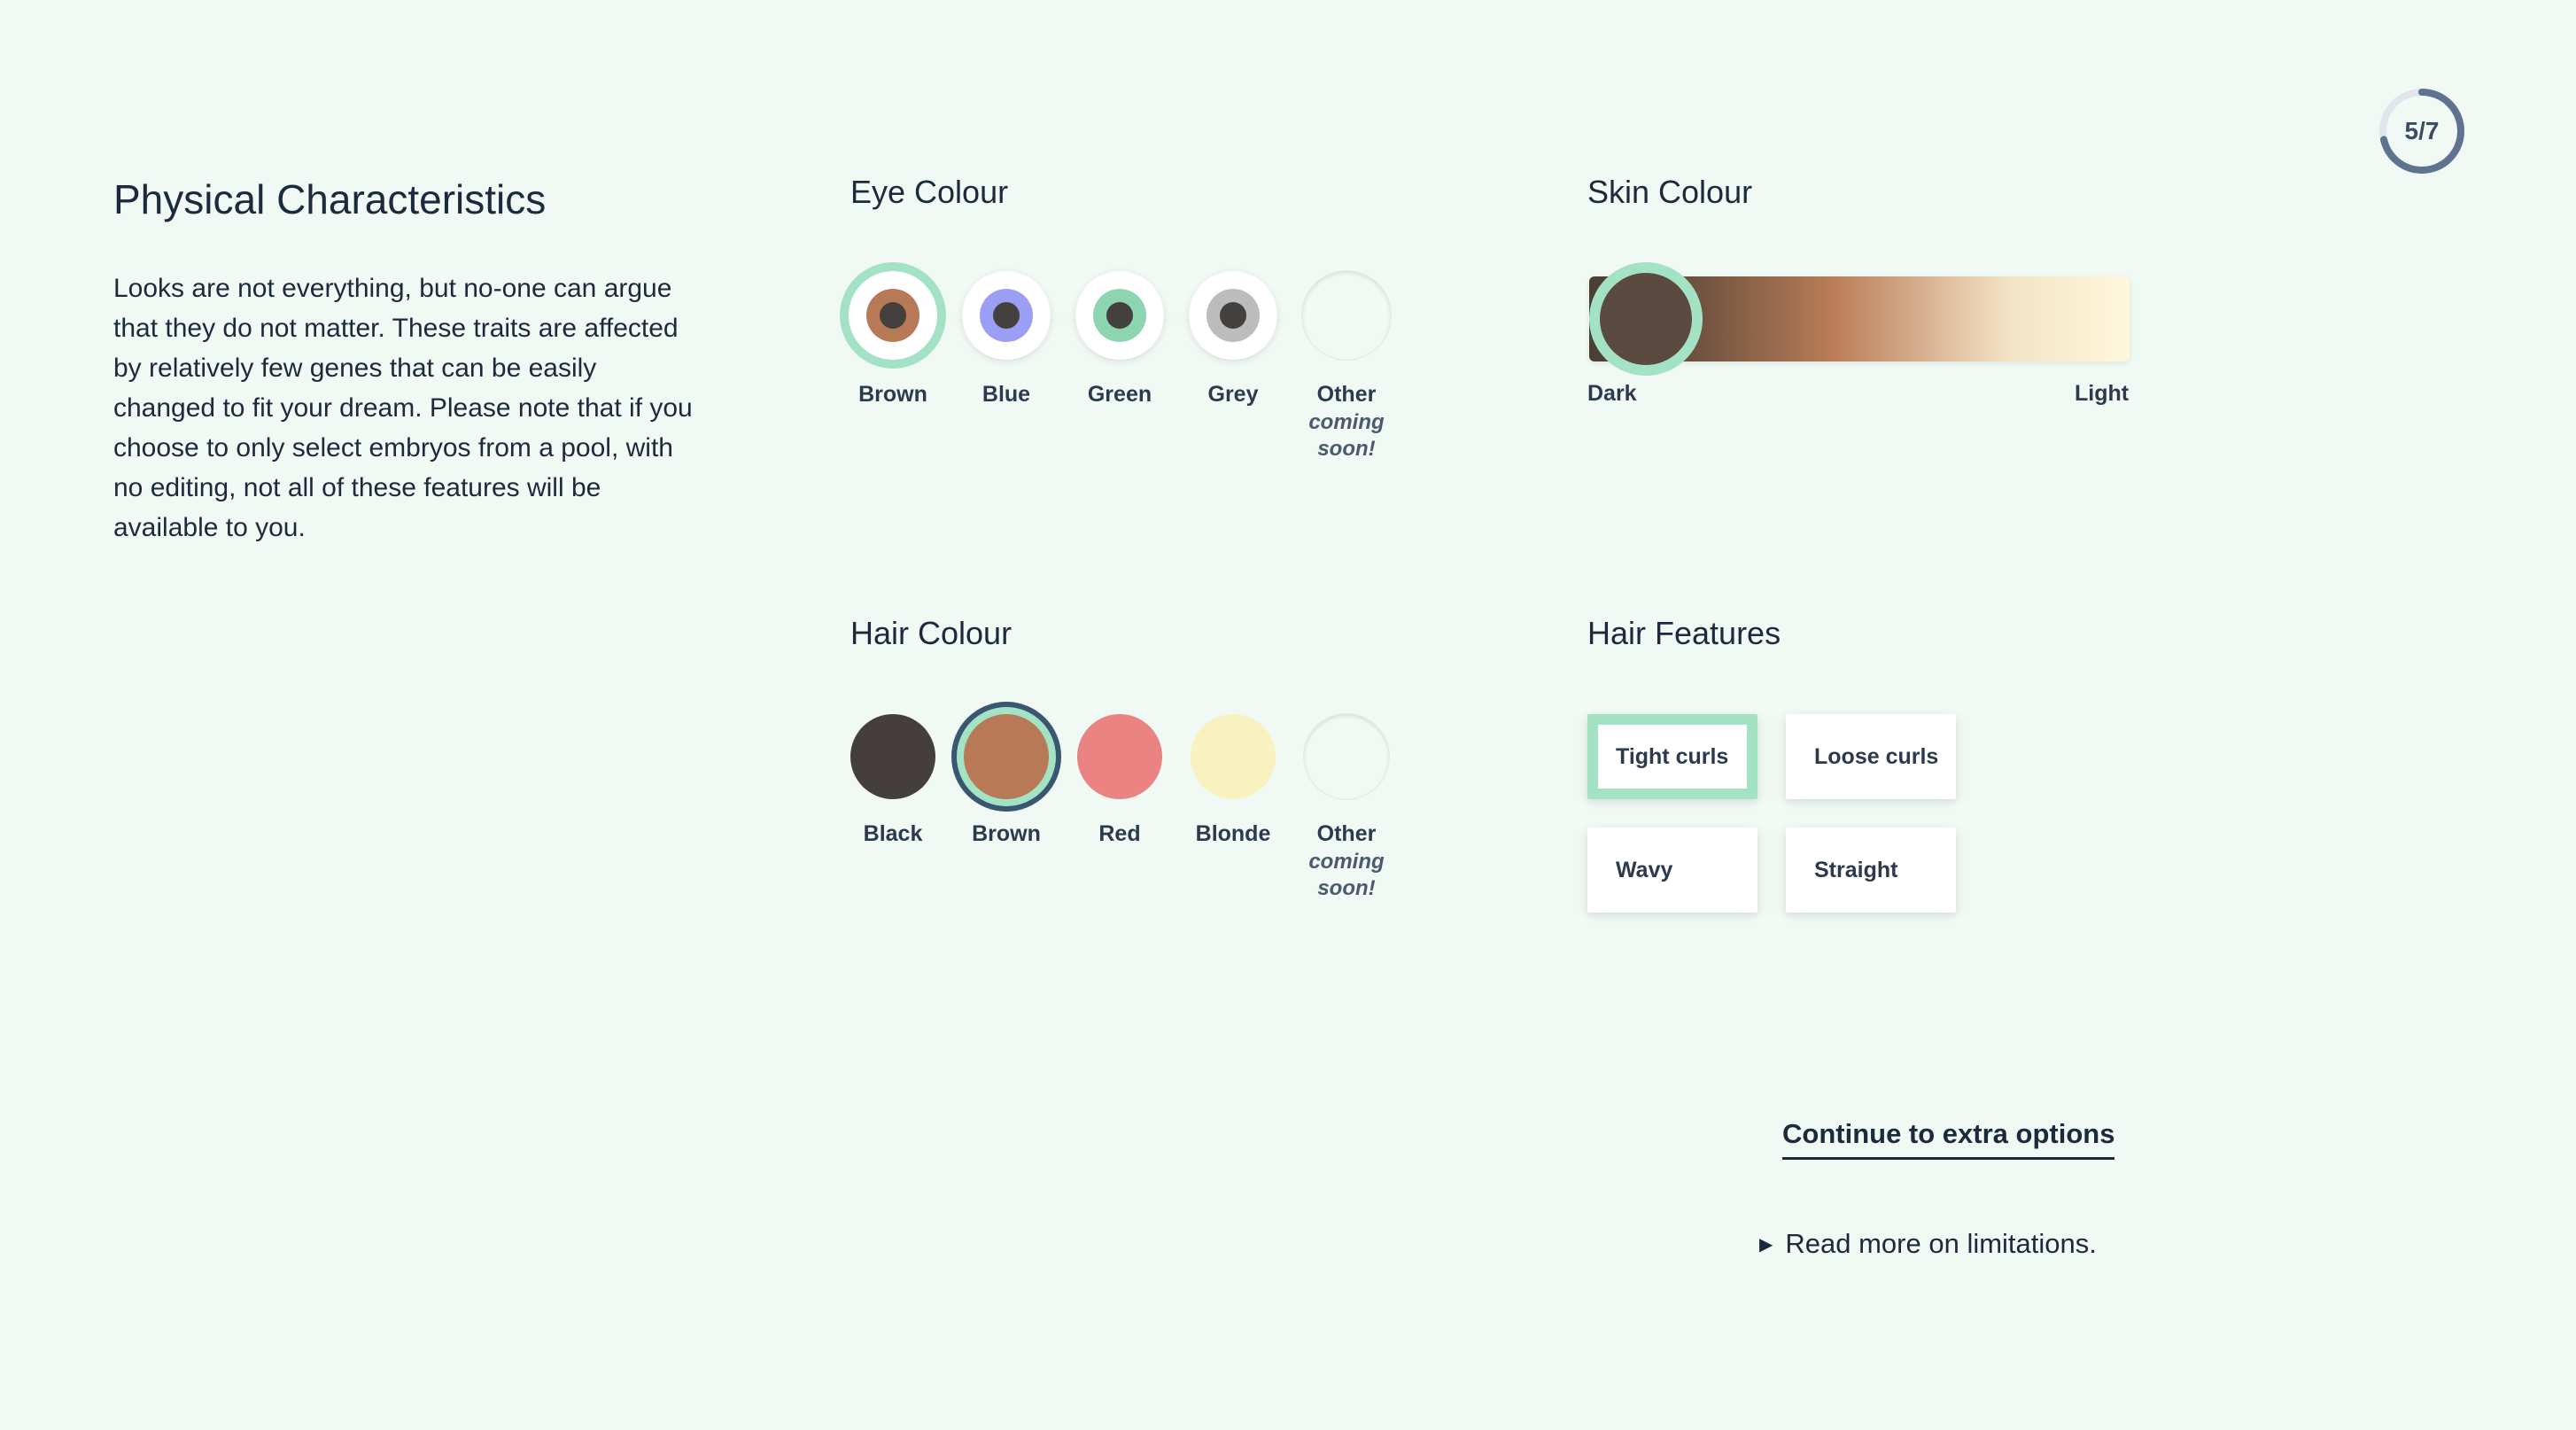 The image size is (2576, 1430). Describe the element at coordinates (1006, 394) in the screenshot. I see `eye-label-blue: Blue` at that location.